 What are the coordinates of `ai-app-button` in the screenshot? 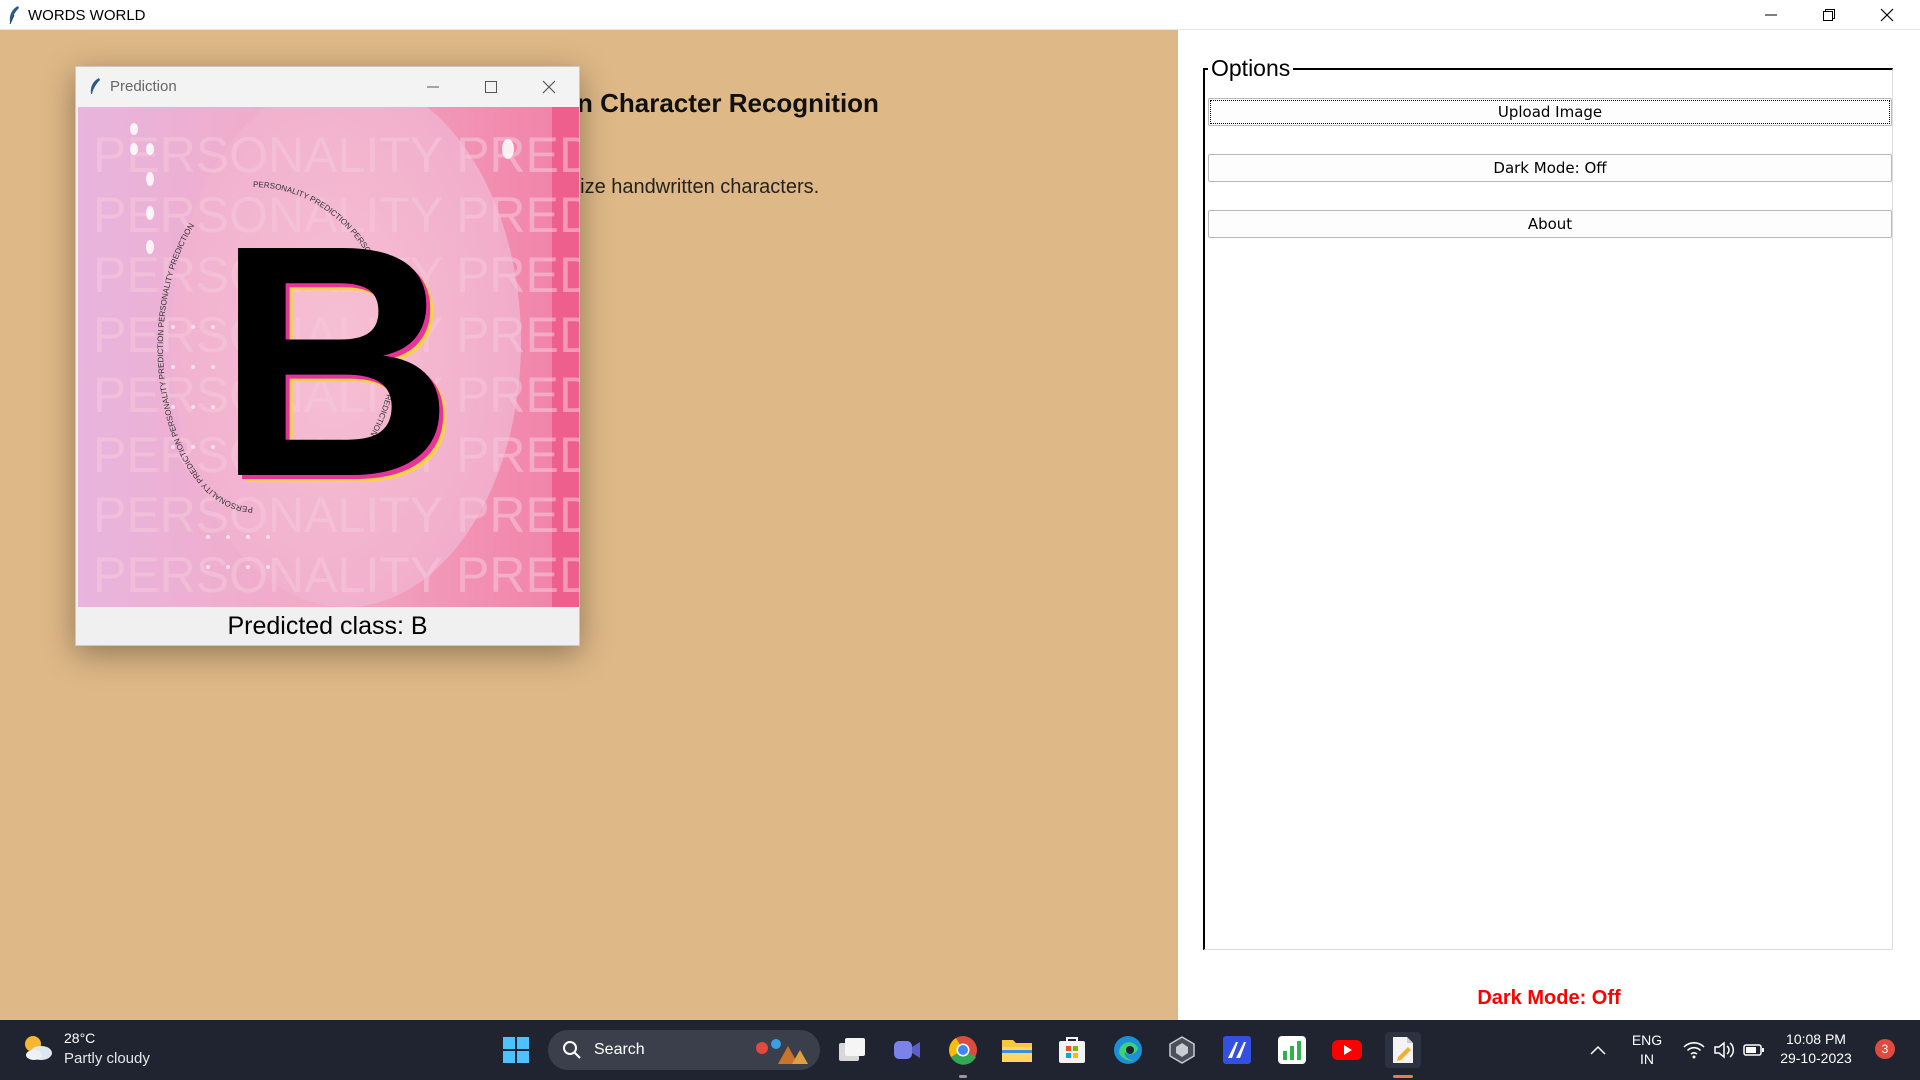 It's located at (1237, 1050).